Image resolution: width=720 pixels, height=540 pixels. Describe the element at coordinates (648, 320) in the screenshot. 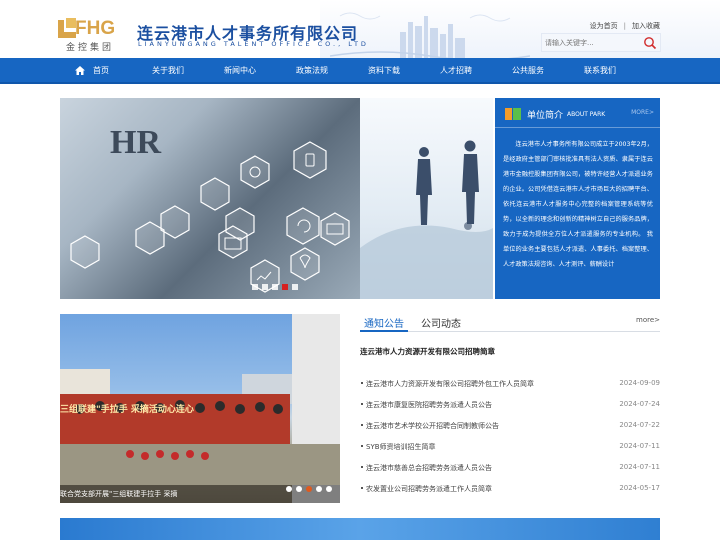

I see `news-more-link: more>` at that location.